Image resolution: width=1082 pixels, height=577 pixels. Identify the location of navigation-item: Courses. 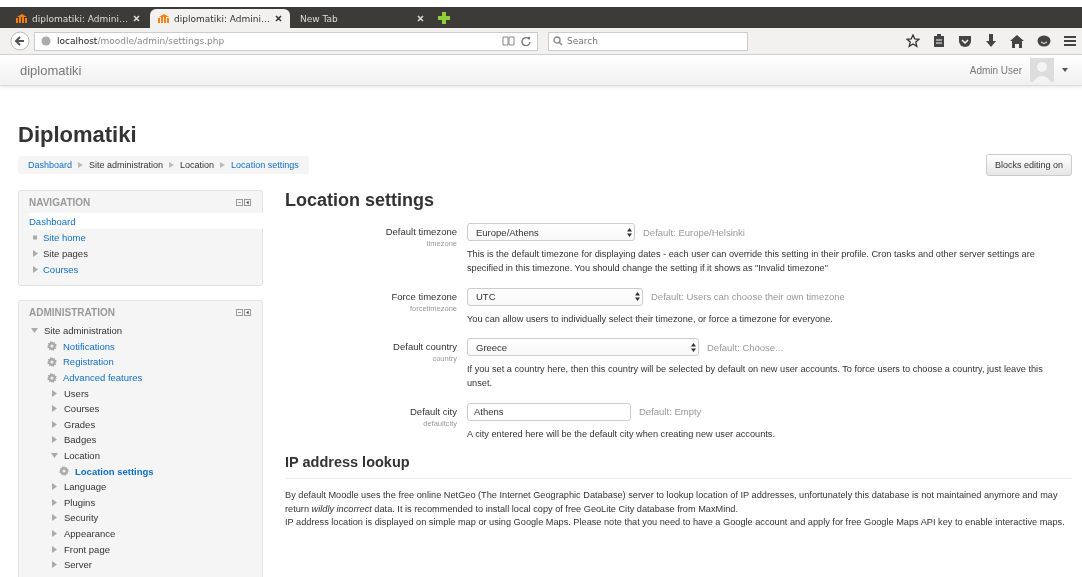
(61, 269).